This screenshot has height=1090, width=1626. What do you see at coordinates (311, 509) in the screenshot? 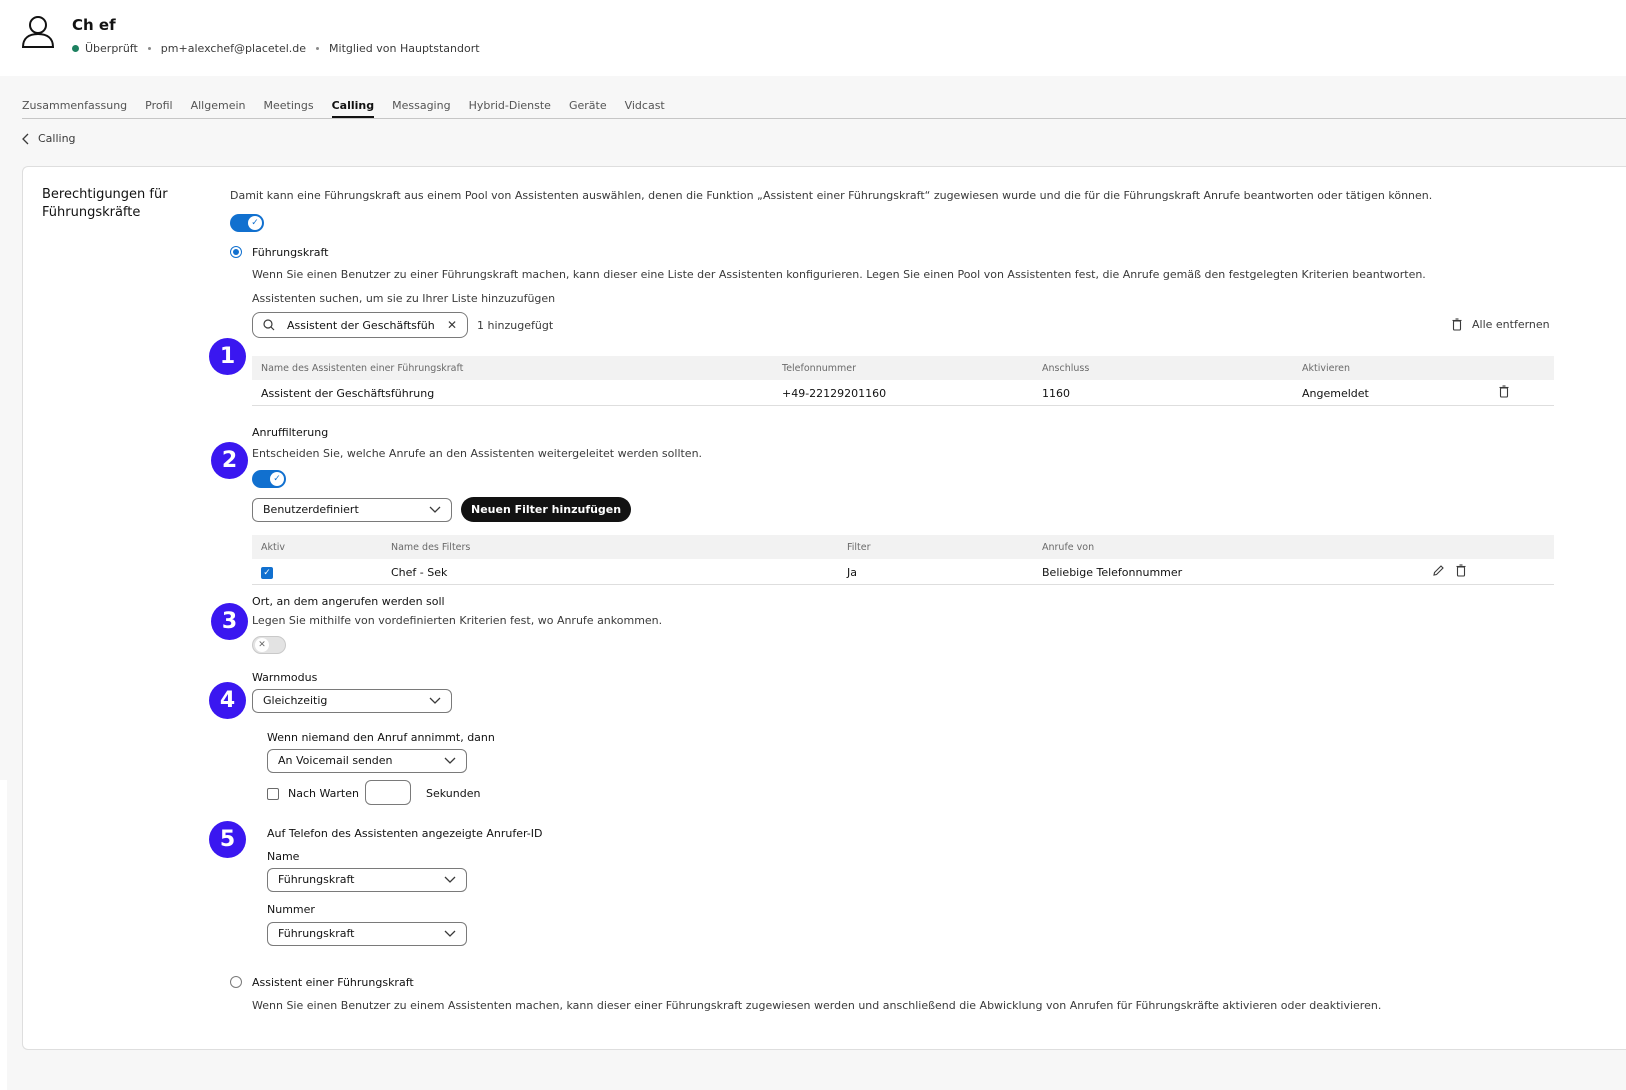
I see `filter-mode-value: Benutzerdefiniert` at bounding box center [311, 509].